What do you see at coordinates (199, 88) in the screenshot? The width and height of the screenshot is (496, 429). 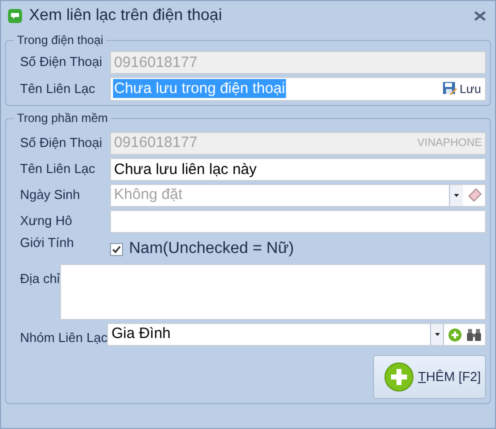 I see `selected-text: Chưa lưu trong điện thoại` at bounding box center [199, 88].